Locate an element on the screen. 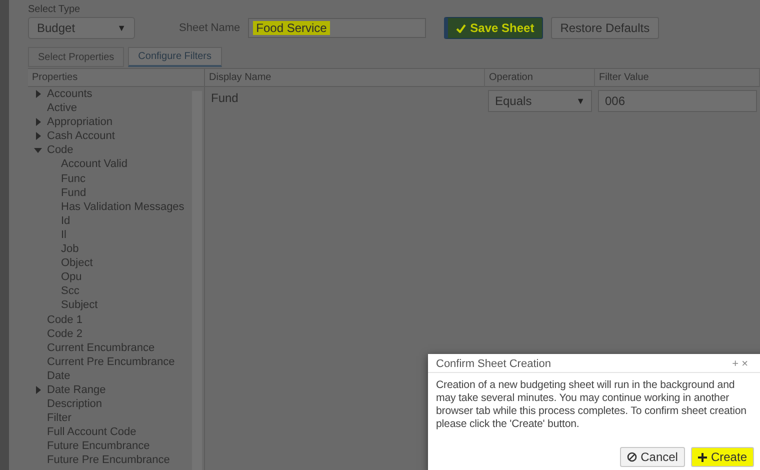  tree-item: Future Pre Encumbrance is located at coordinates (119, 460).